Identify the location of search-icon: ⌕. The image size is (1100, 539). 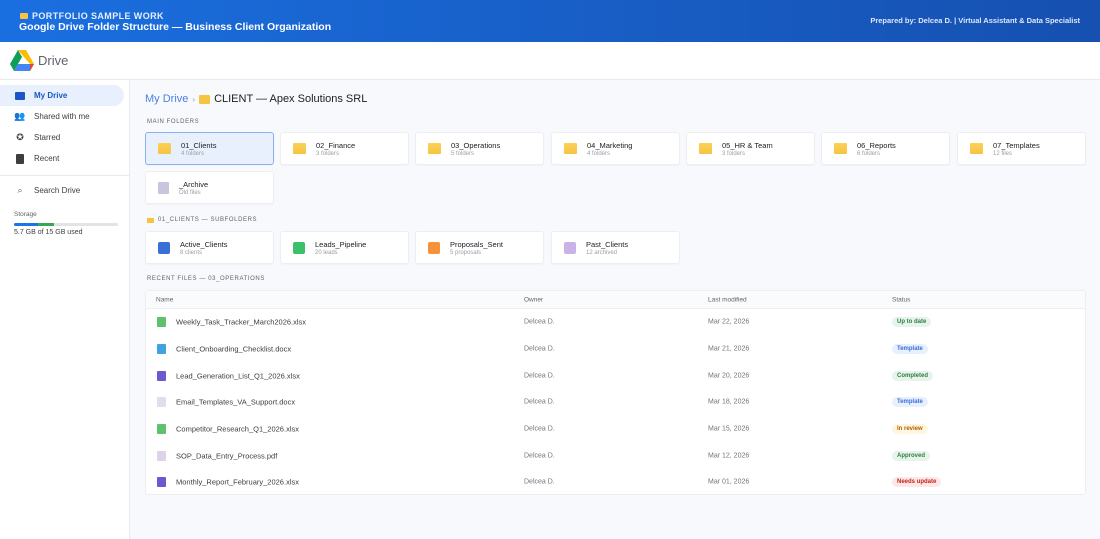
(20, 190).